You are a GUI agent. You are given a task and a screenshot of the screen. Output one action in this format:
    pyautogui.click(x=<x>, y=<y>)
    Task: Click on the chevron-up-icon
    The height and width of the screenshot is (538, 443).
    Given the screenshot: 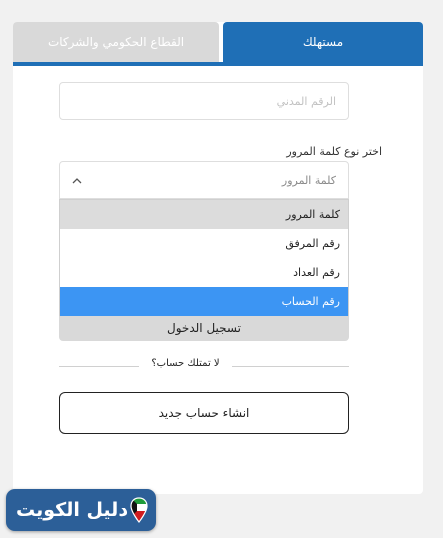 What is the action you would take?
    pyautogui.click(x=77, y=181)
    